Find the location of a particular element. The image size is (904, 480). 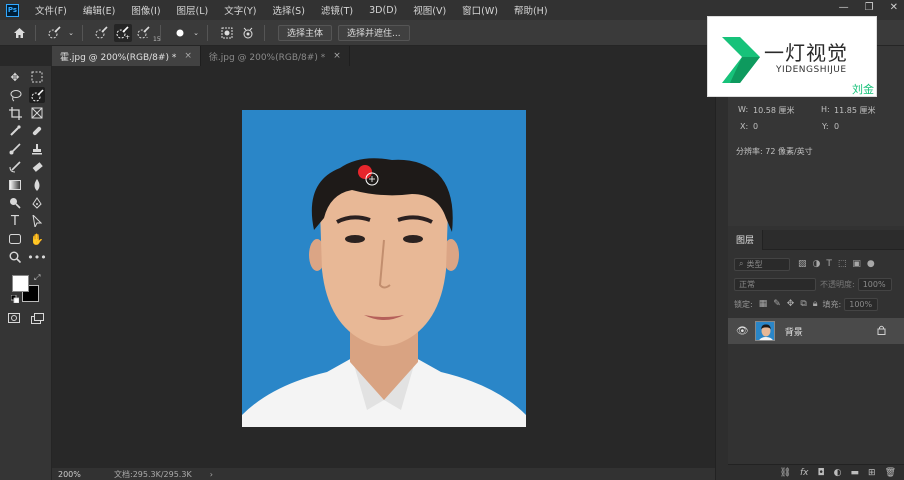

menu-help: 帮助(H) is located at coordinates (531, 10).